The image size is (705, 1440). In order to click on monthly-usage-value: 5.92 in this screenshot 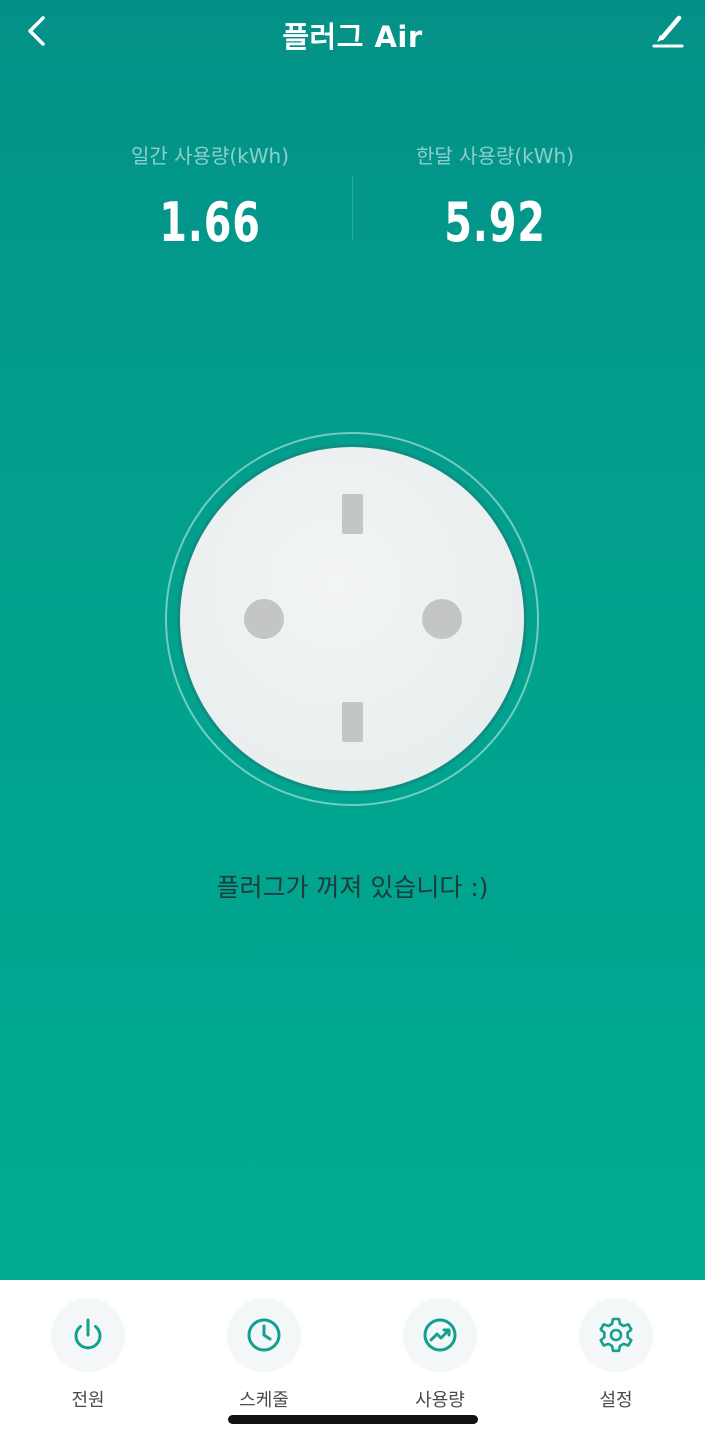, I will do `click(495, 222)`.